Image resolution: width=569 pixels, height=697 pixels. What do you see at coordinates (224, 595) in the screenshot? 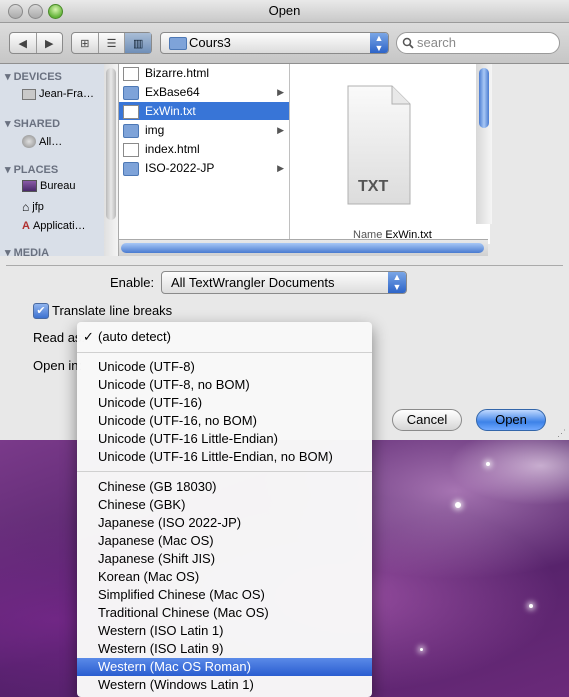
I see `menu-item: Simplified Chinese (Mac OS)` at bounding box center [224, 595].